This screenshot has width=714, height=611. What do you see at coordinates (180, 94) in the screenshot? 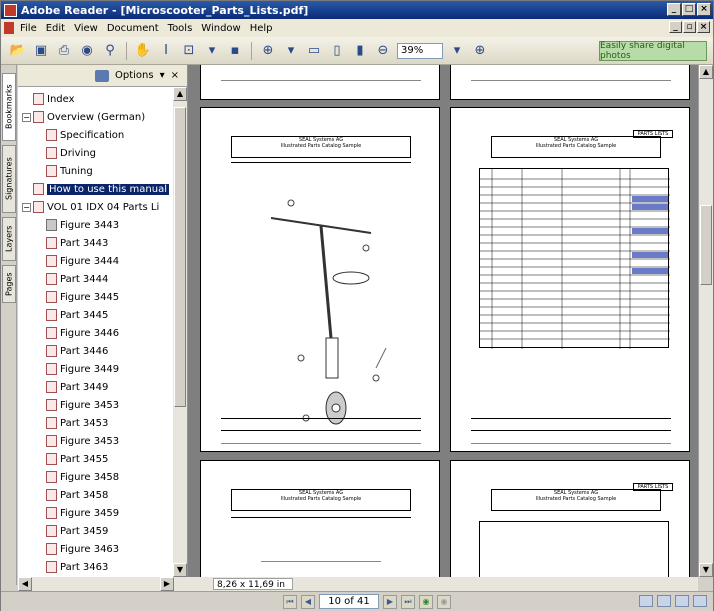
I see `scroll-up-arrow: ▲` at bounding box center [180, 94].